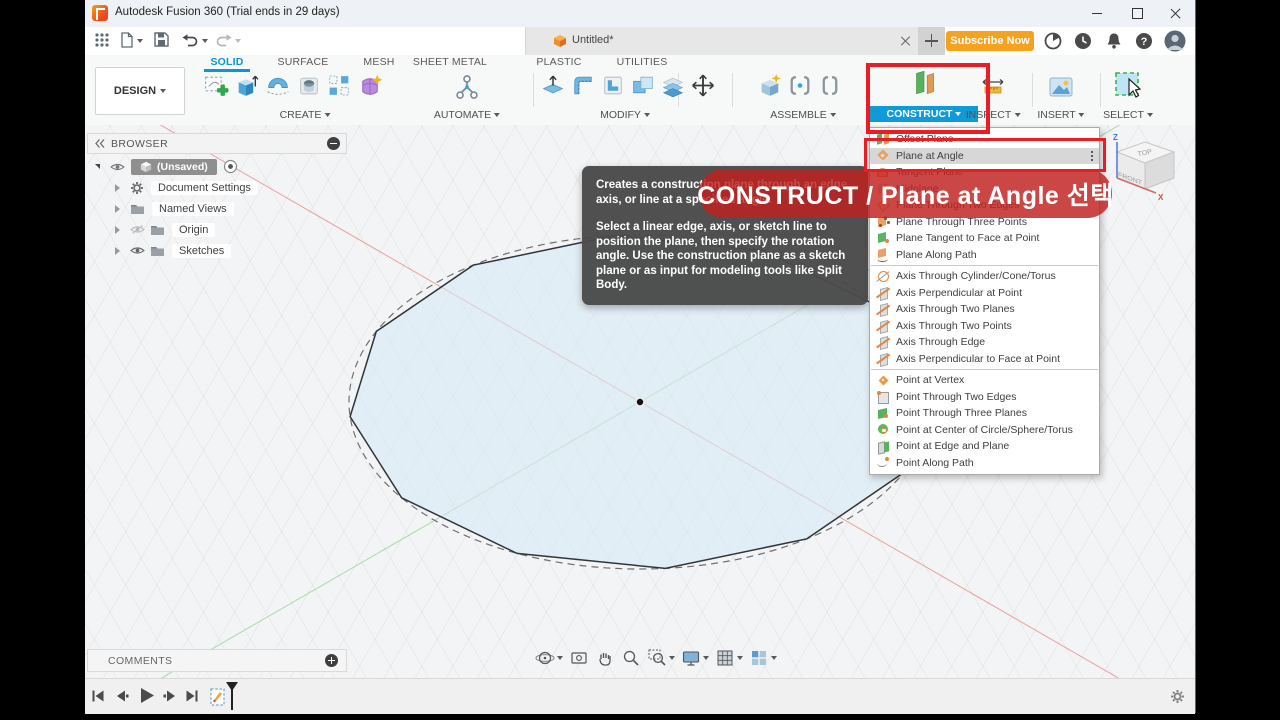  Describe the element at coordinates (1083, 41) in the screenshot. I see `history-clock-icon` at that location.